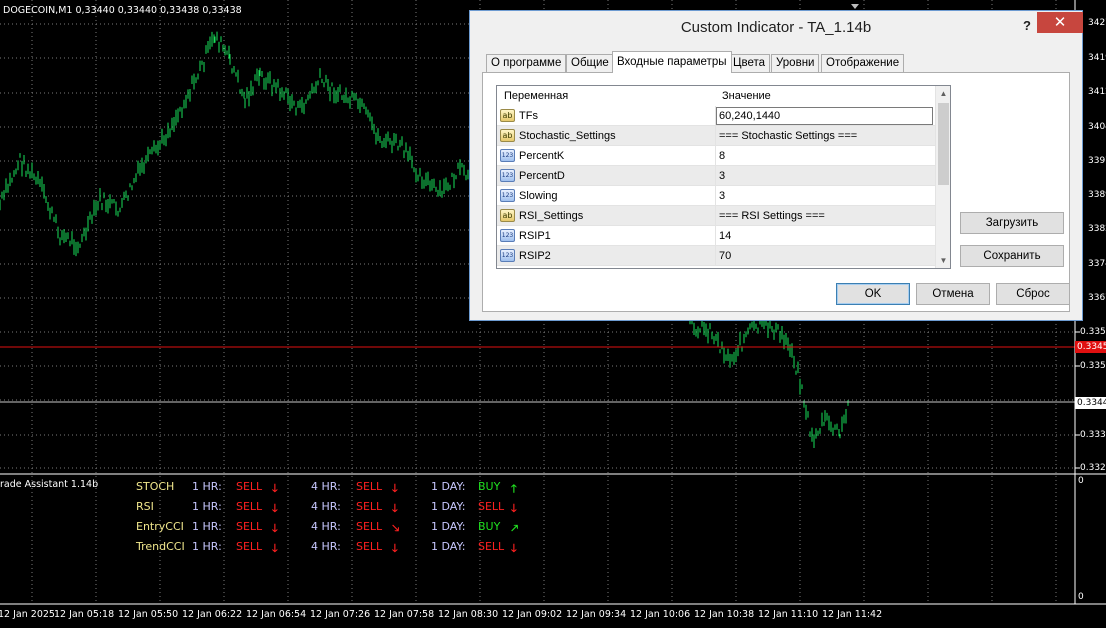 The image size is (1106, 628). Describe the element at coordinates (943, 144) in the screenshot. I see `scroll-thumb` at that location.